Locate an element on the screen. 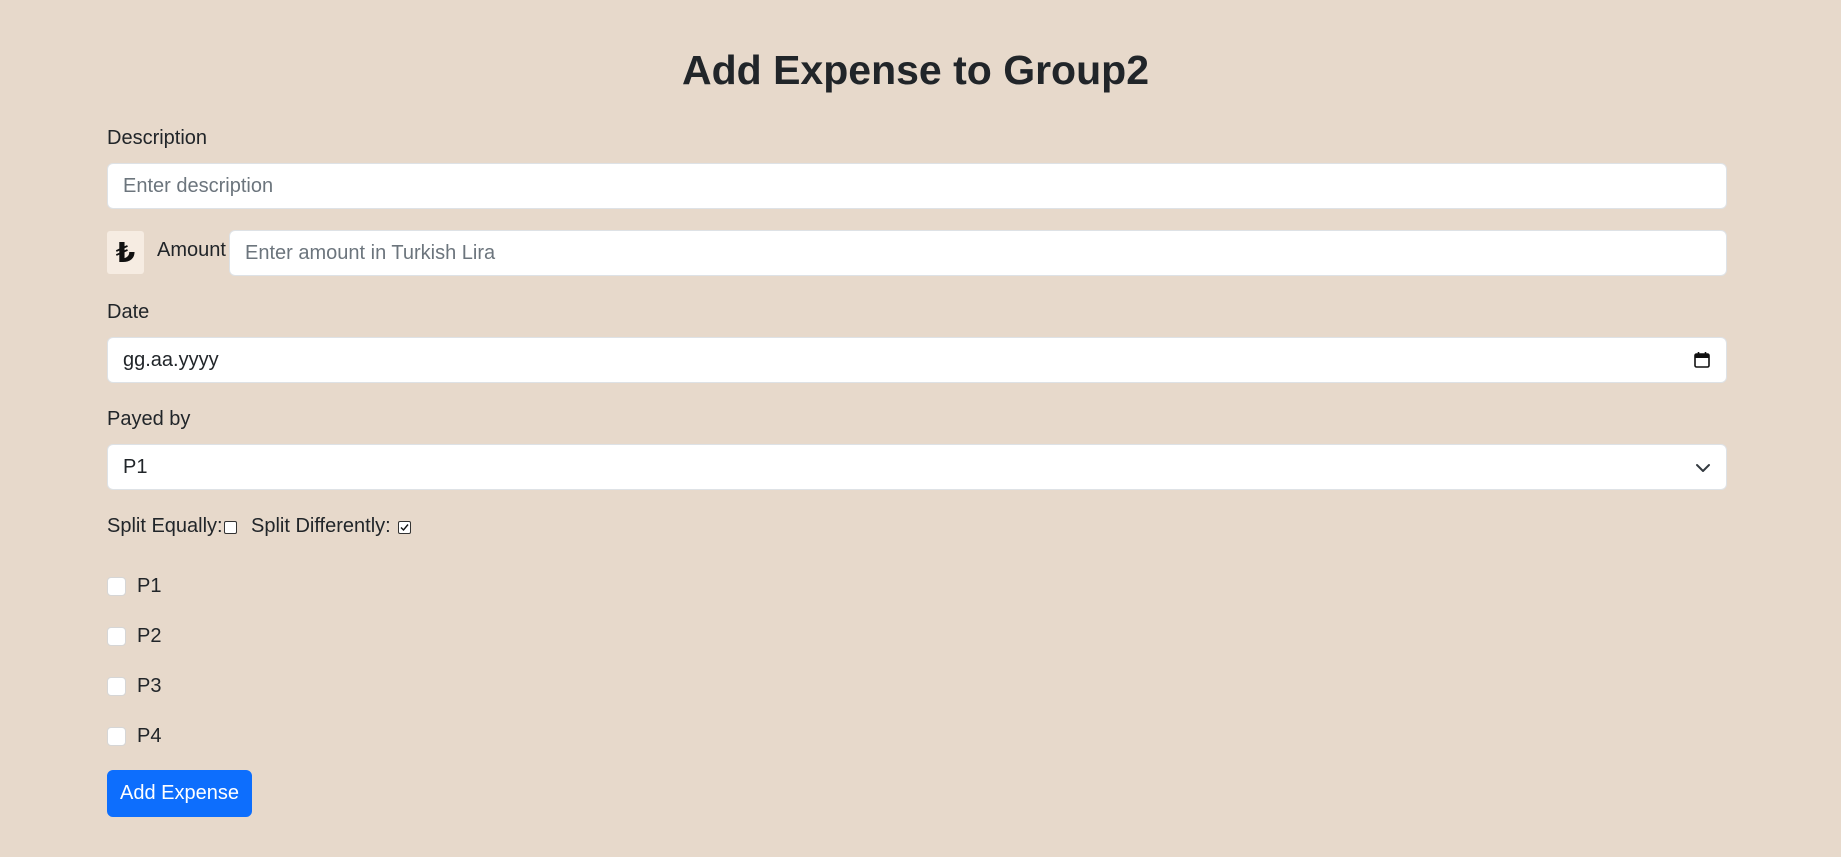 This screenshot has height=857, width=1841. member-row: P1 is located at coordinates (134, 586).